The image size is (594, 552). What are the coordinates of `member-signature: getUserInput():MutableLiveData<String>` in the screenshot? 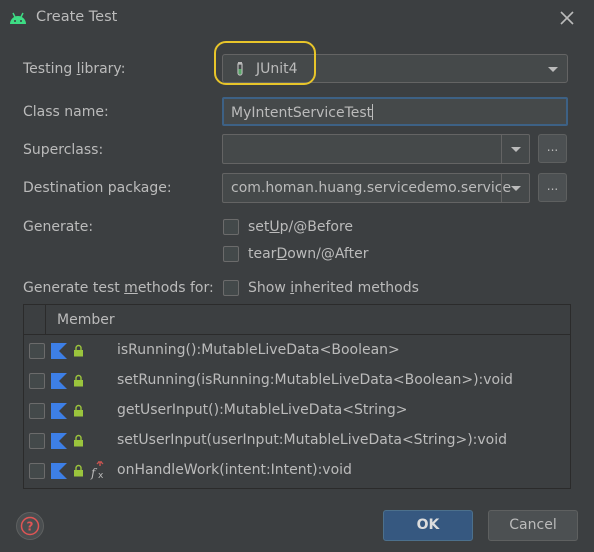 It's located at (262, 410).